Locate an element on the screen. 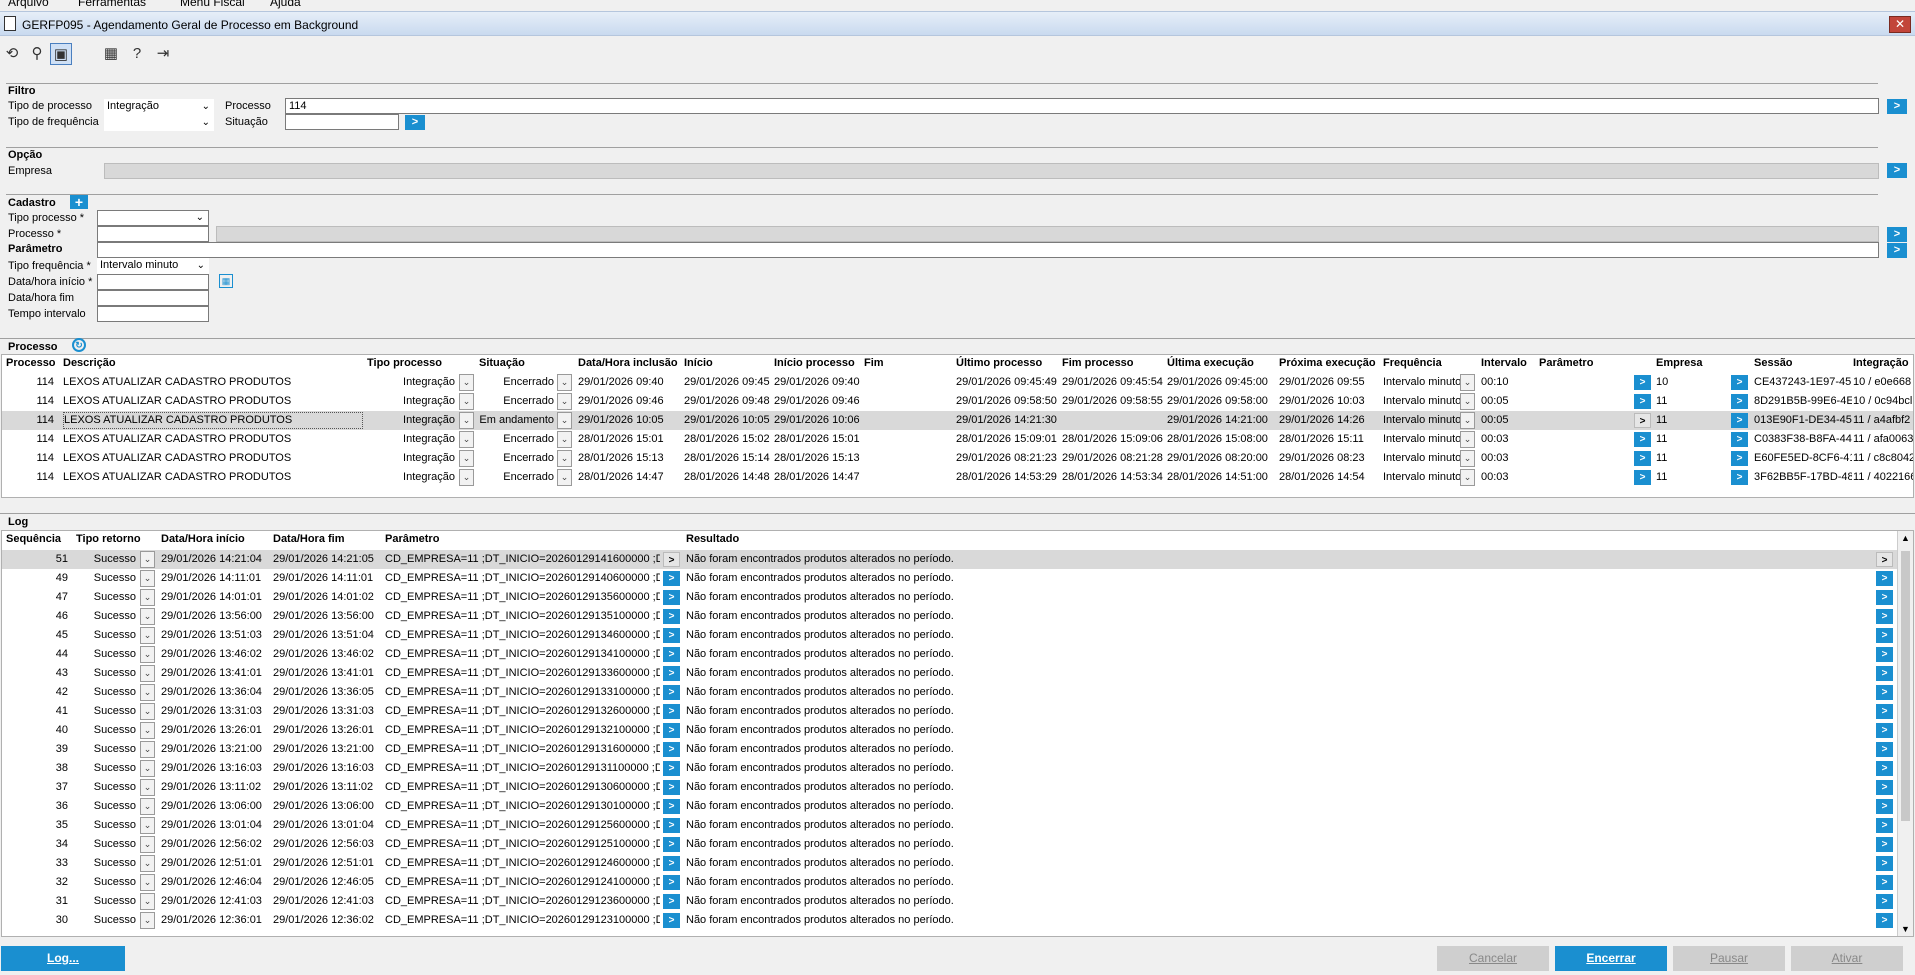 This screenshot has height=975, width=1915. encerrar-button: Encerrar is located at coordinates (1611, 958).